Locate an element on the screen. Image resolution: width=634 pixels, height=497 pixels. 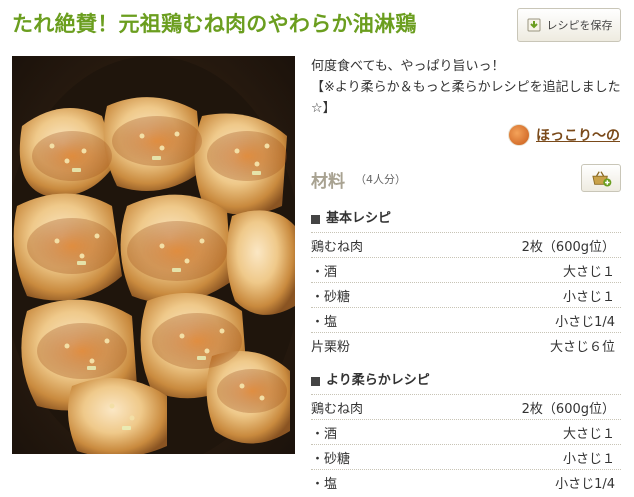
add-to-shopping-list-button is located at coordinates (601, 178).